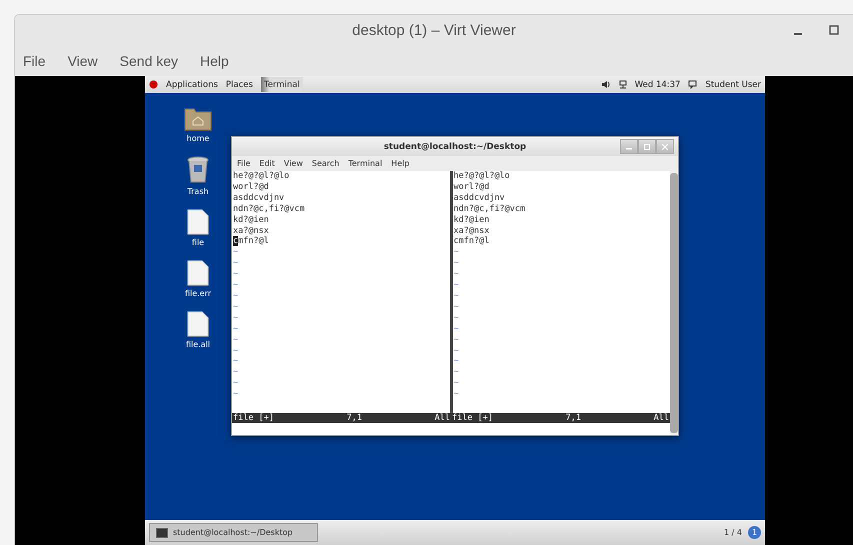 The height and width of the screenshot is (545, 853). I want to click on menu-item: Search, so click(326, 163).